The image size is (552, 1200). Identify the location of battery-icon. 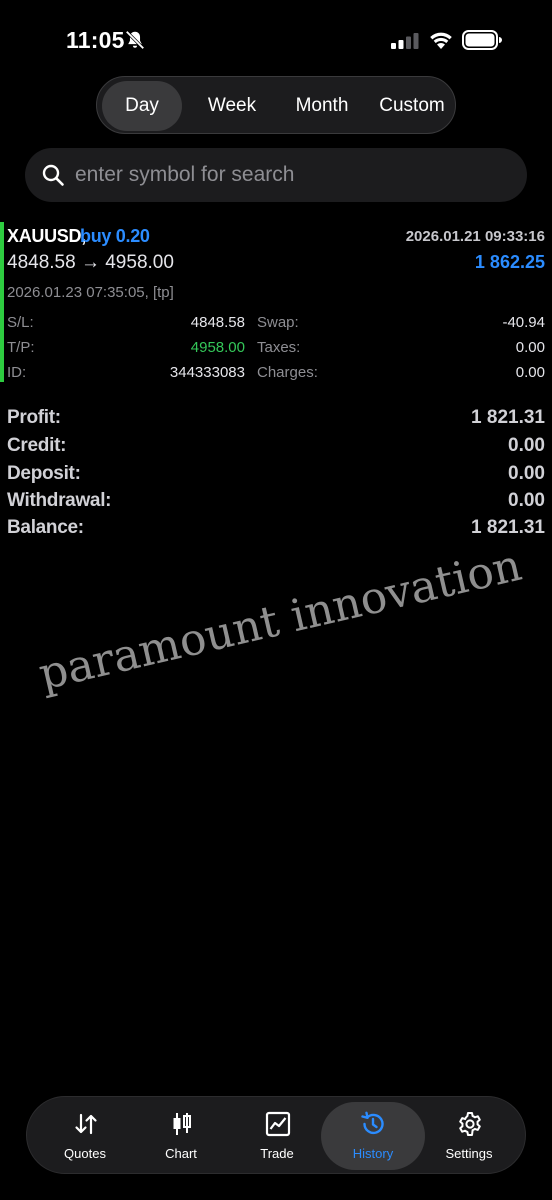
(482, 40).